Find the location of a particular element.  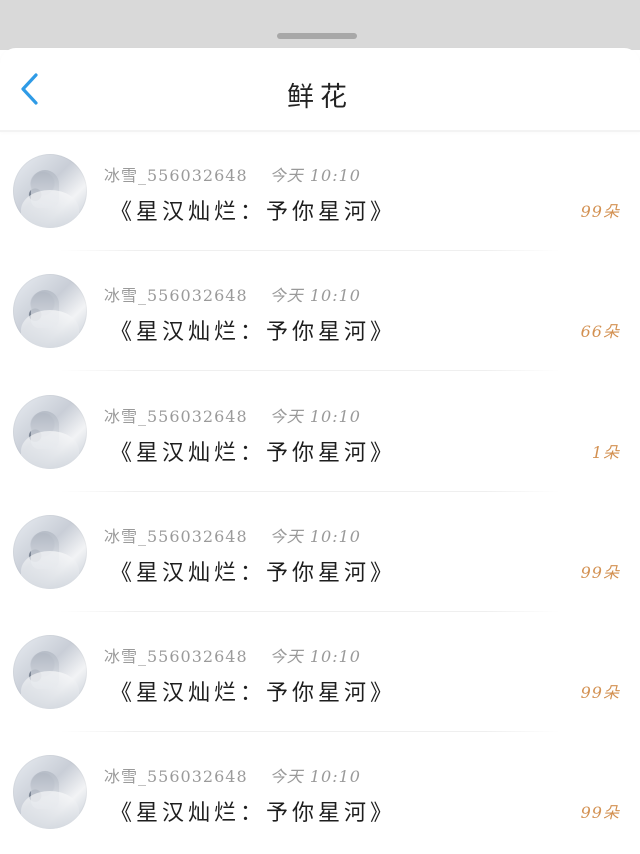

top-strip is located at coordinates (320, 25).